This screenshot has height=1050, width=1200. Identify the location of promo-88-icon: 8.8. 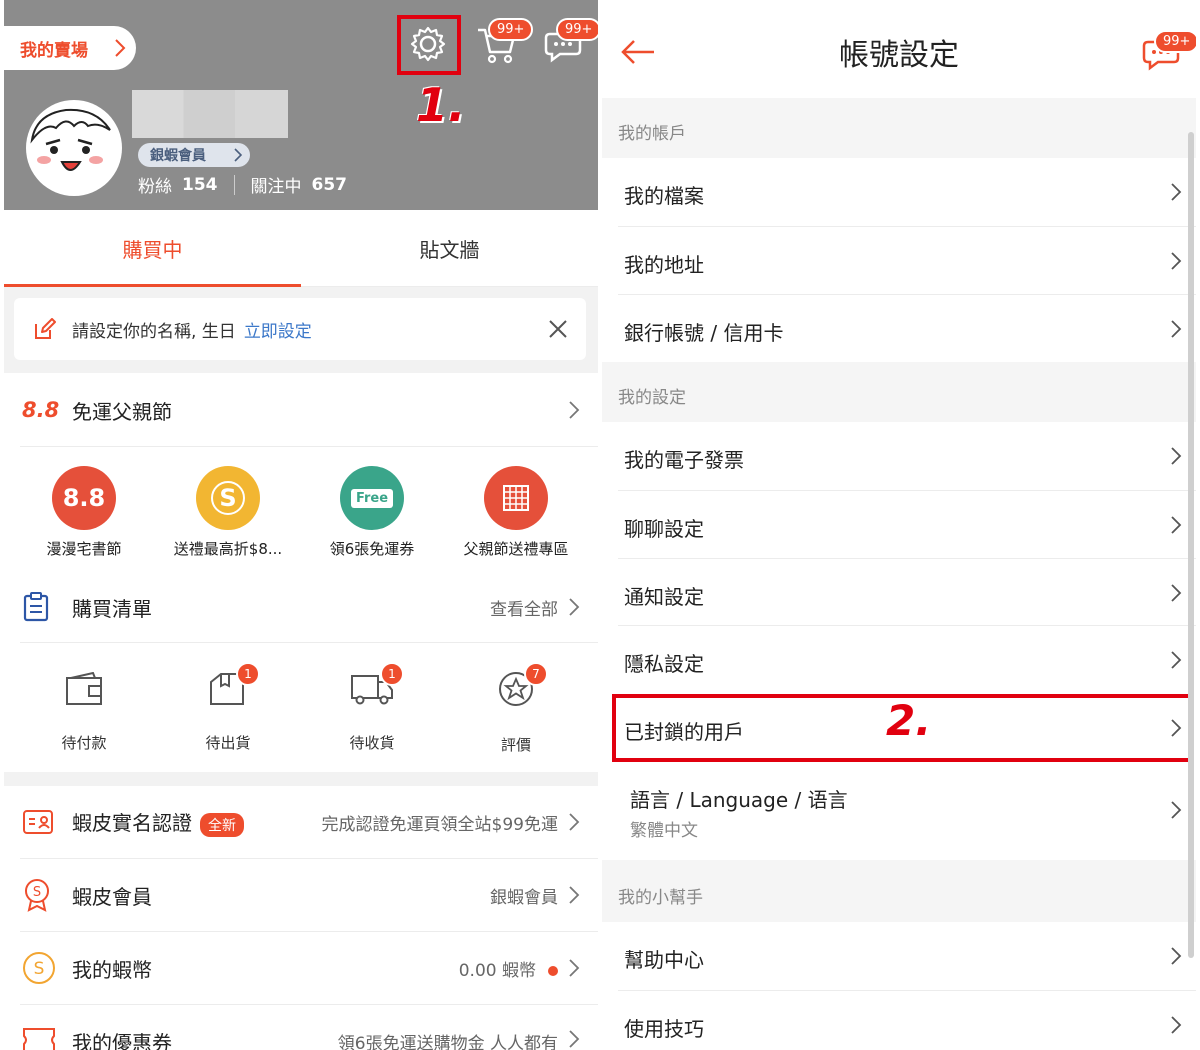
(84, 498).